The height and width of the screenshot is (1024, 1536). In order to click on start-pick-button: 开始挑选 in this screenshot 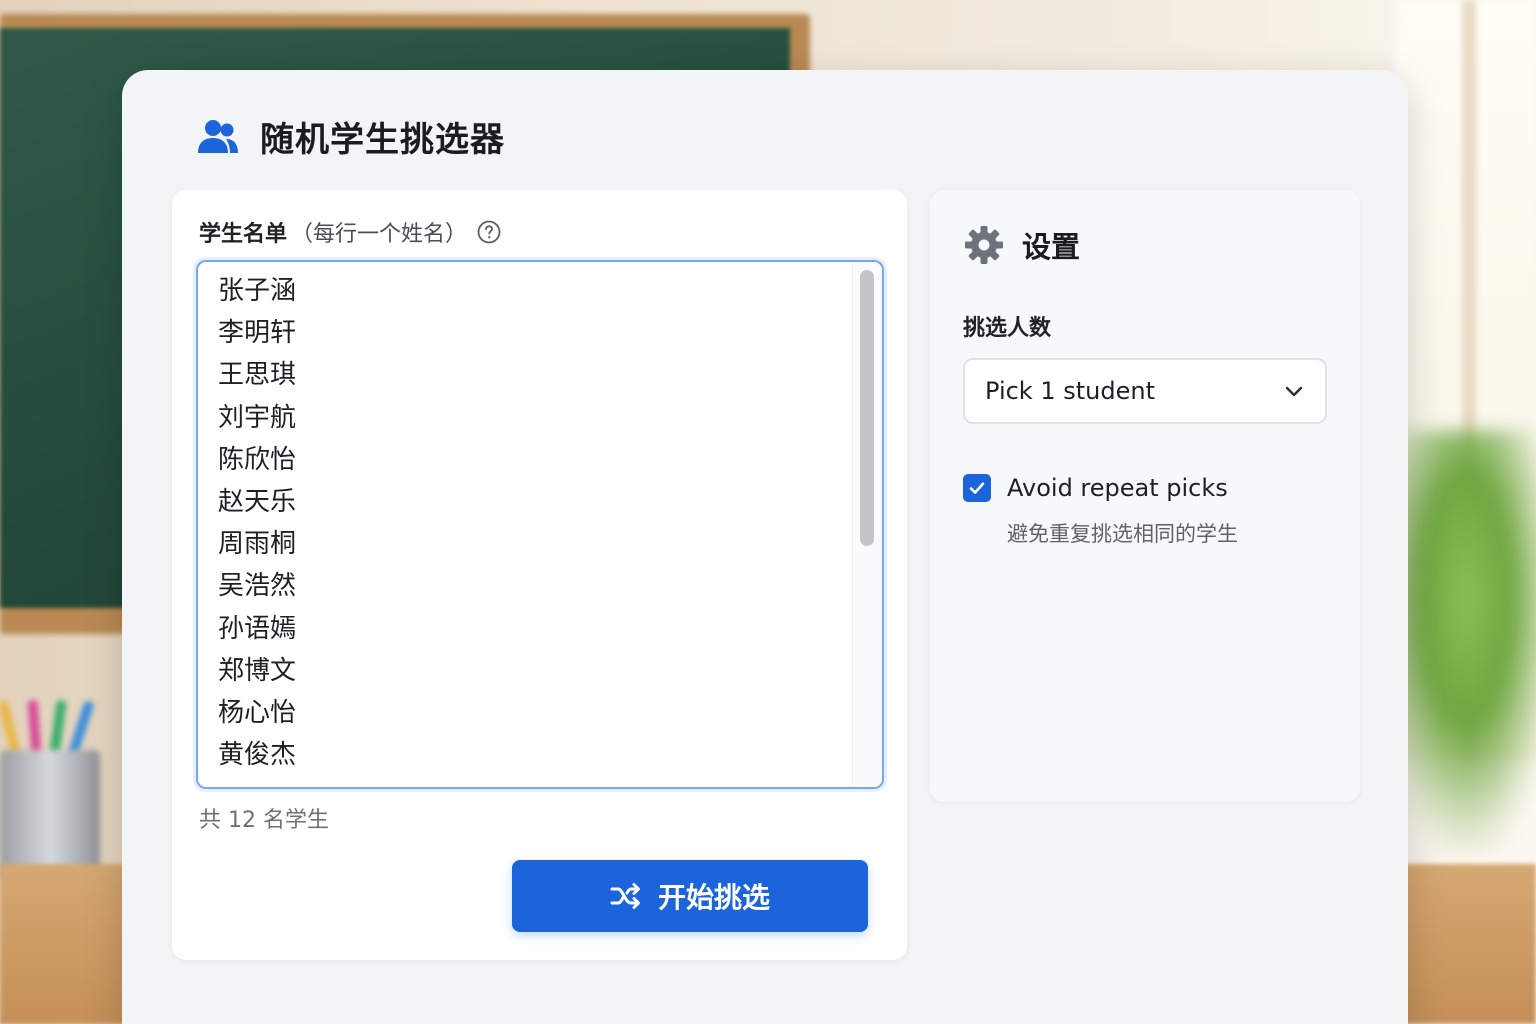, I will do `click(690, 896)`.